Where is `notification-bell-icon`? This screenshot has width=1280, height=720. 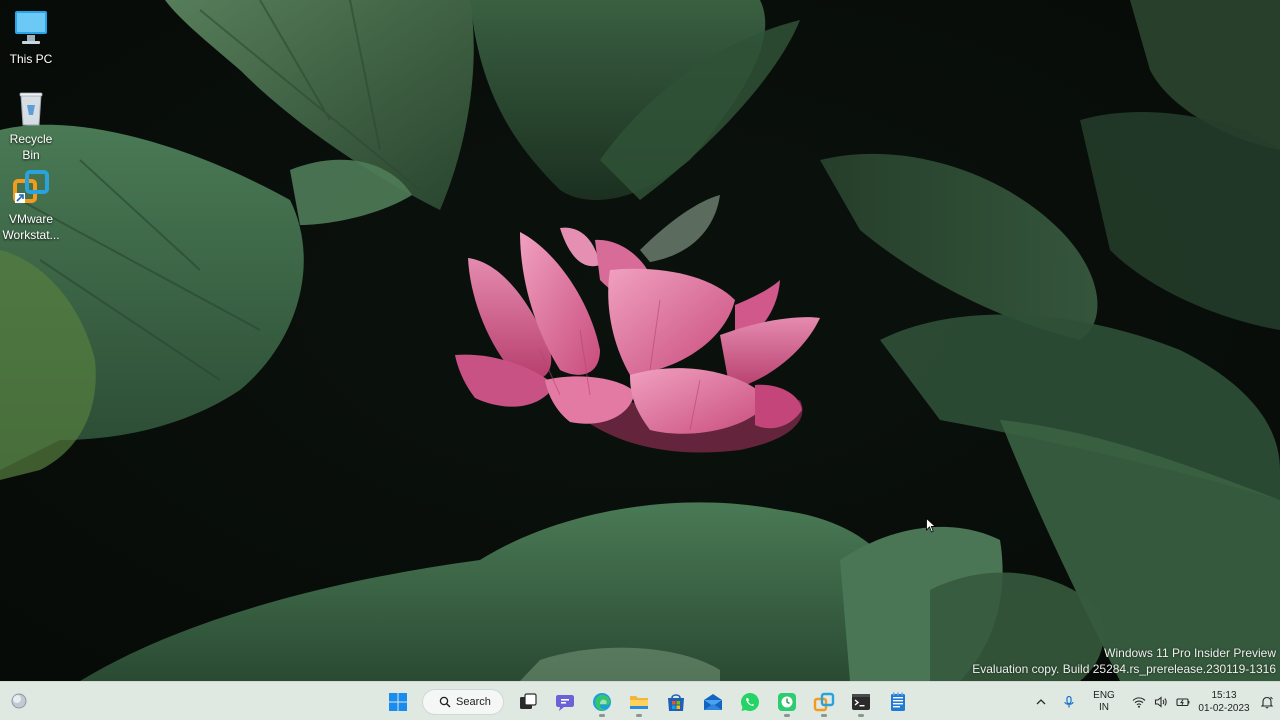 notification-bell-icon is located at coordinates (1267, 702).